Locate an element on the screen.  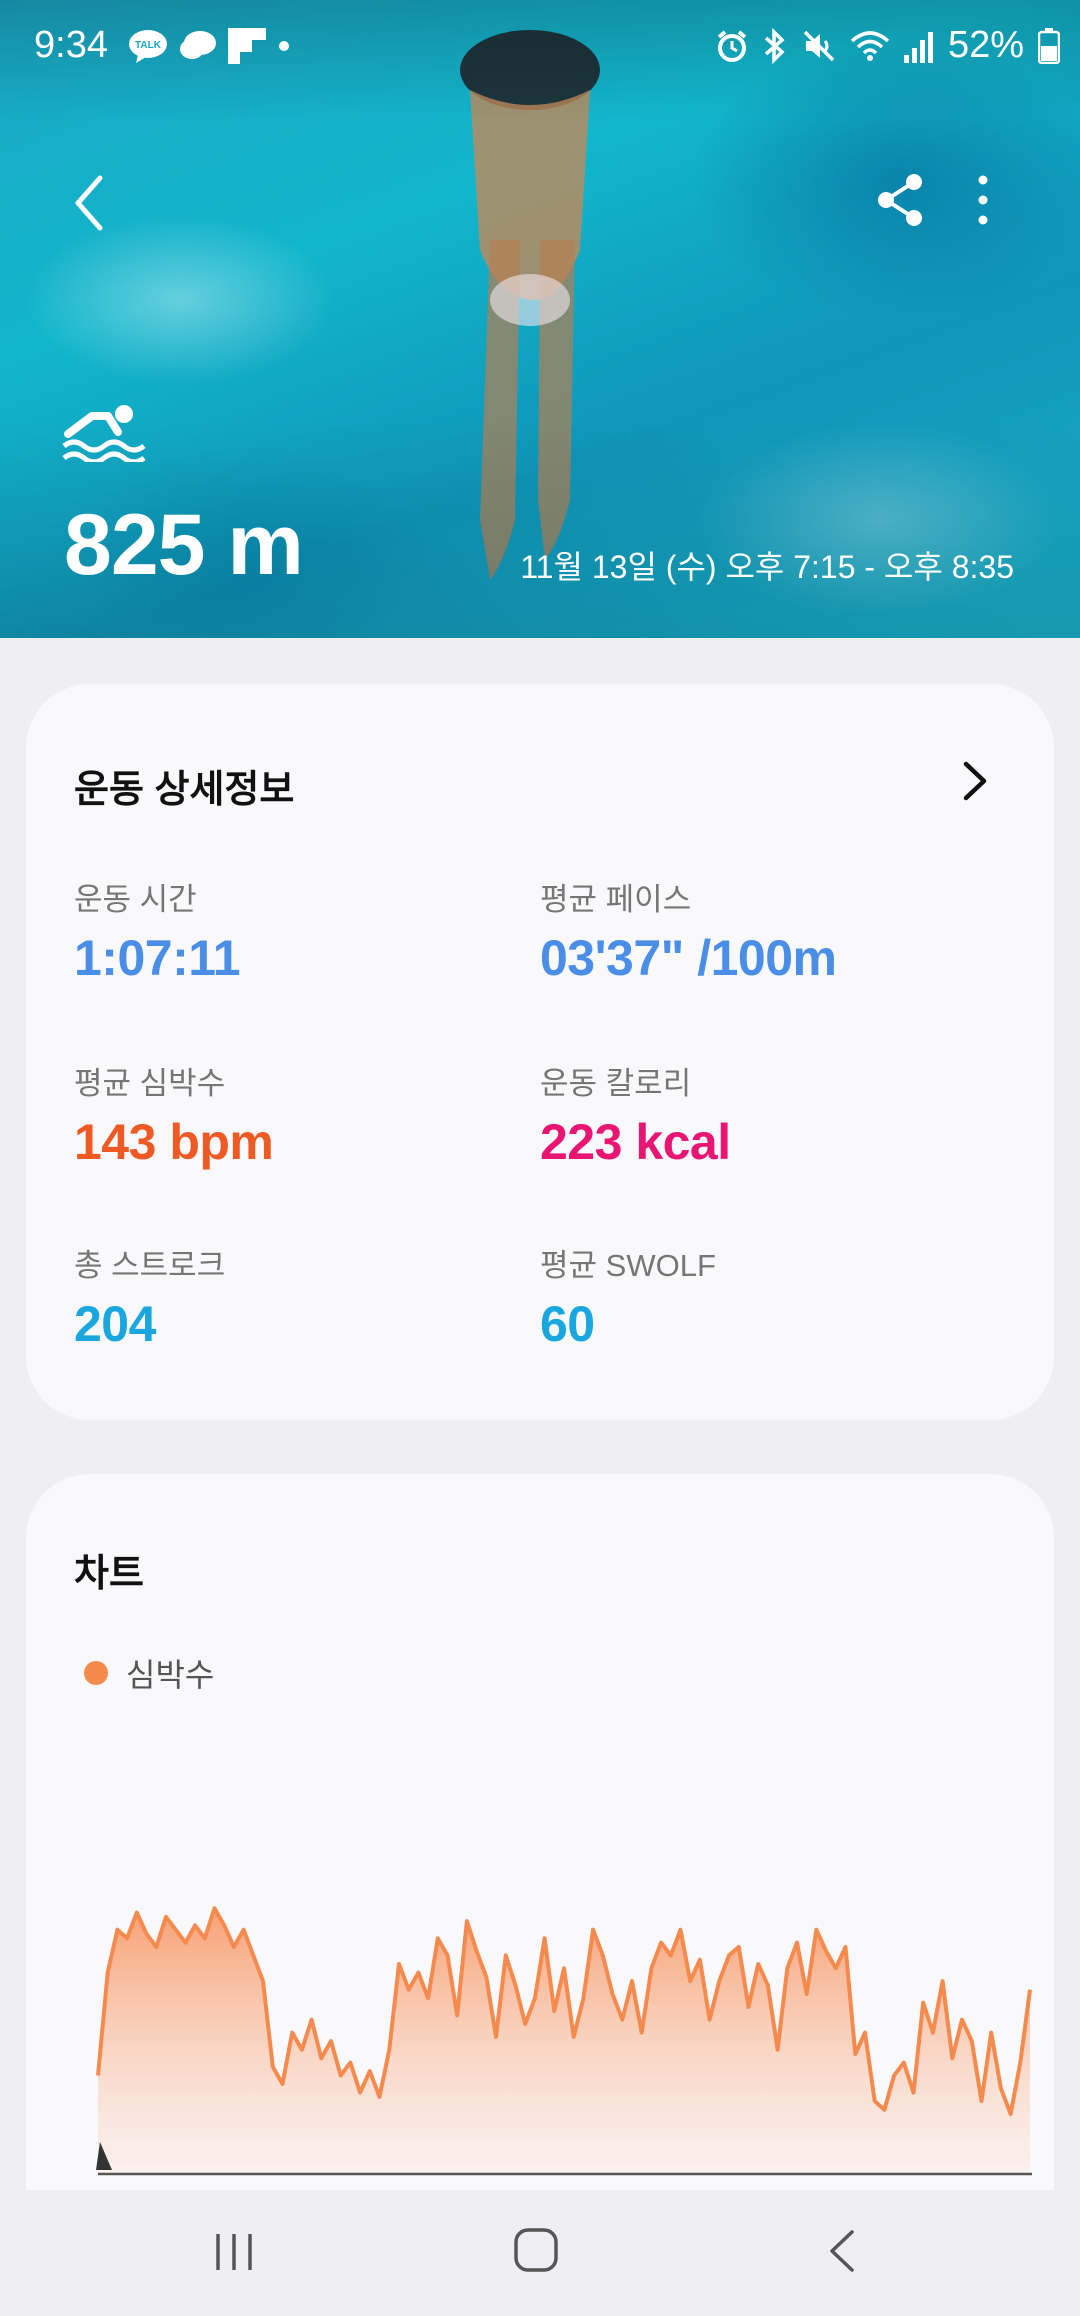
legend-dot is located at coordinates (96, 1673).